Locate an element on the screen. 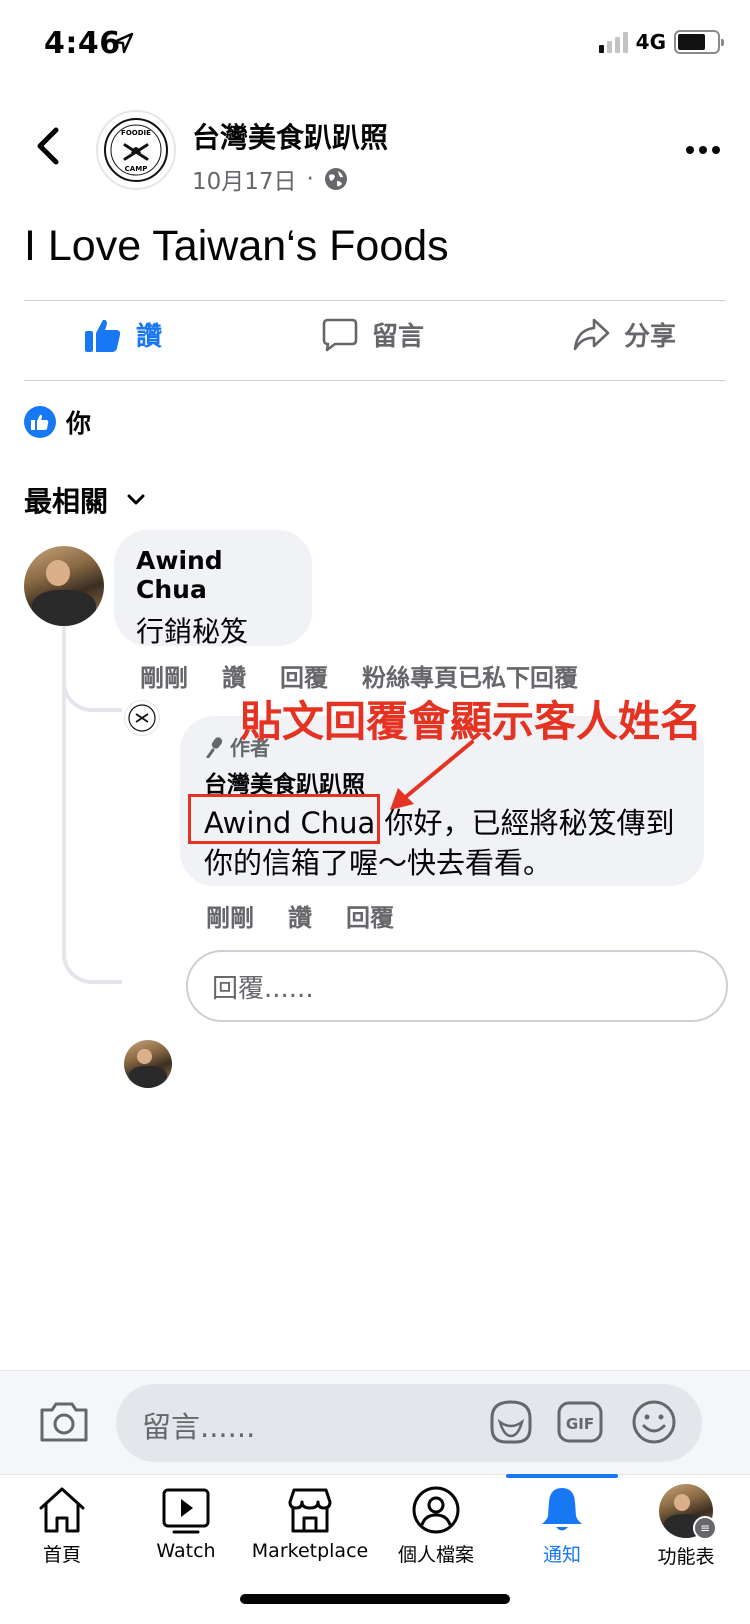 The image size is (750, 1624). like-button: 讚 is located at coordinates (123, 334).